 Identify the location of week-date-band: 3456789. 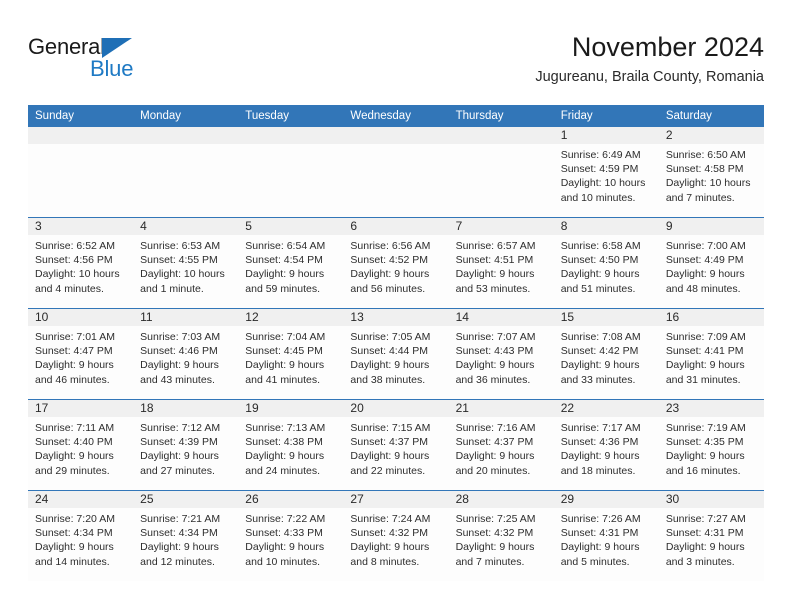
(396, 226).